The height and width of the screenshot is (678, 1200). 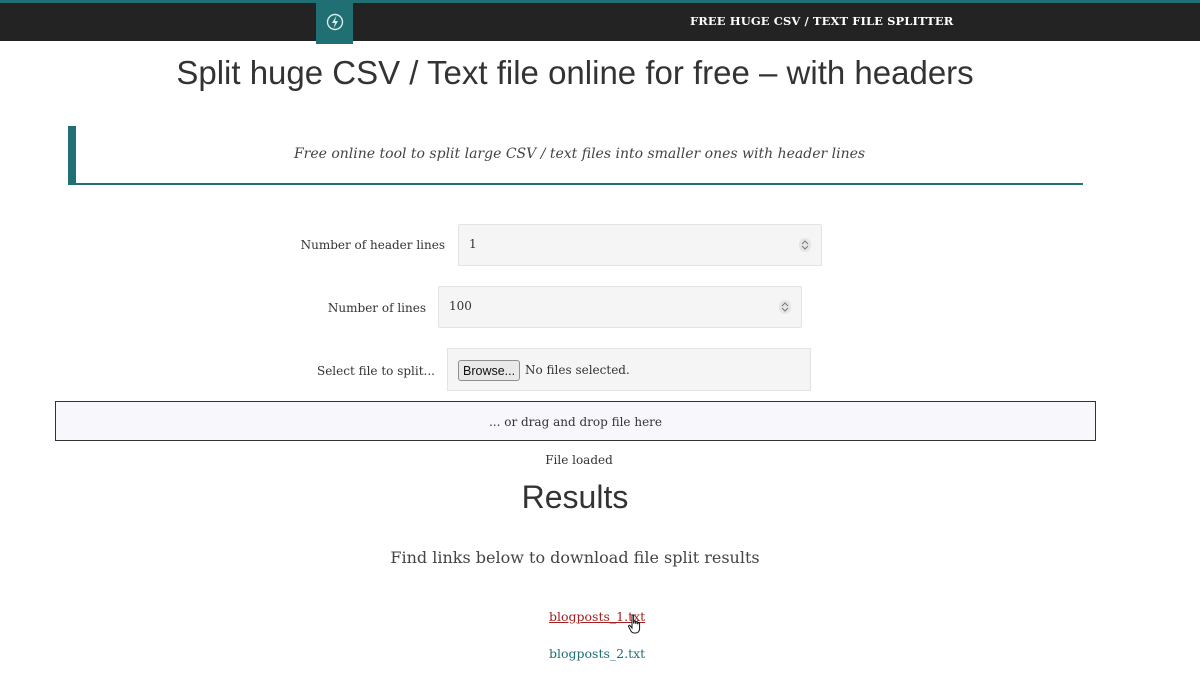 What do you see at coordinates (334, 22) in the screenshot?
I see `lightning-logo-icon` at bounding box center [334, 22].